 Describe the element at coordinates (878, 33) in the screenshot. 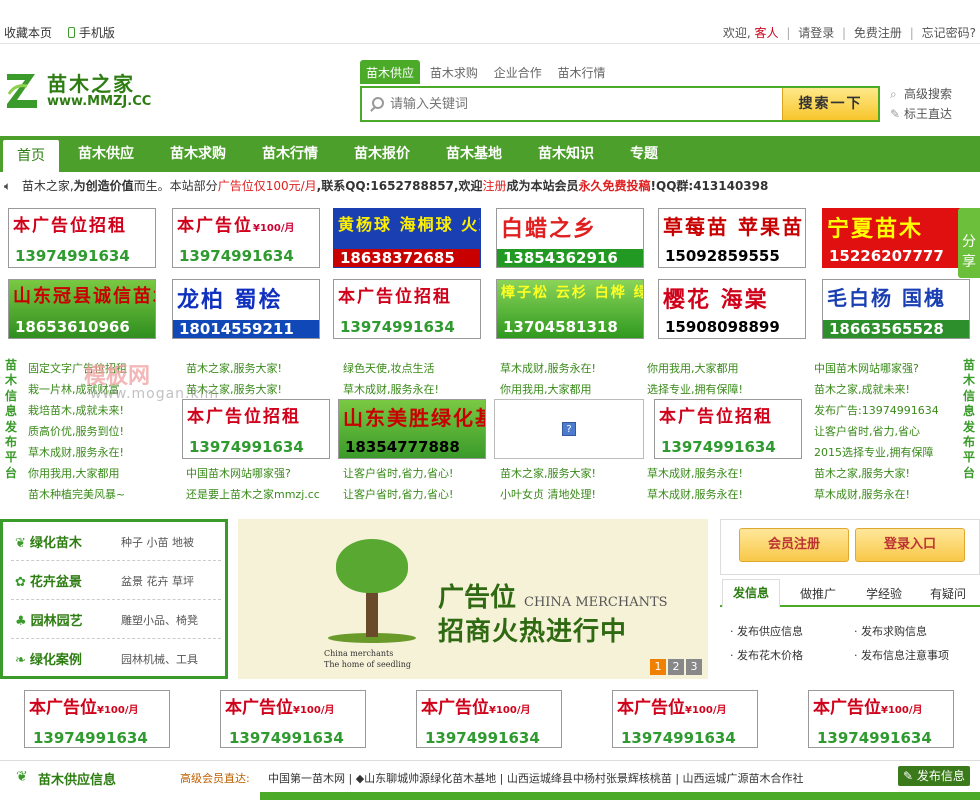

I see `register-link: 免费注册` at that location.